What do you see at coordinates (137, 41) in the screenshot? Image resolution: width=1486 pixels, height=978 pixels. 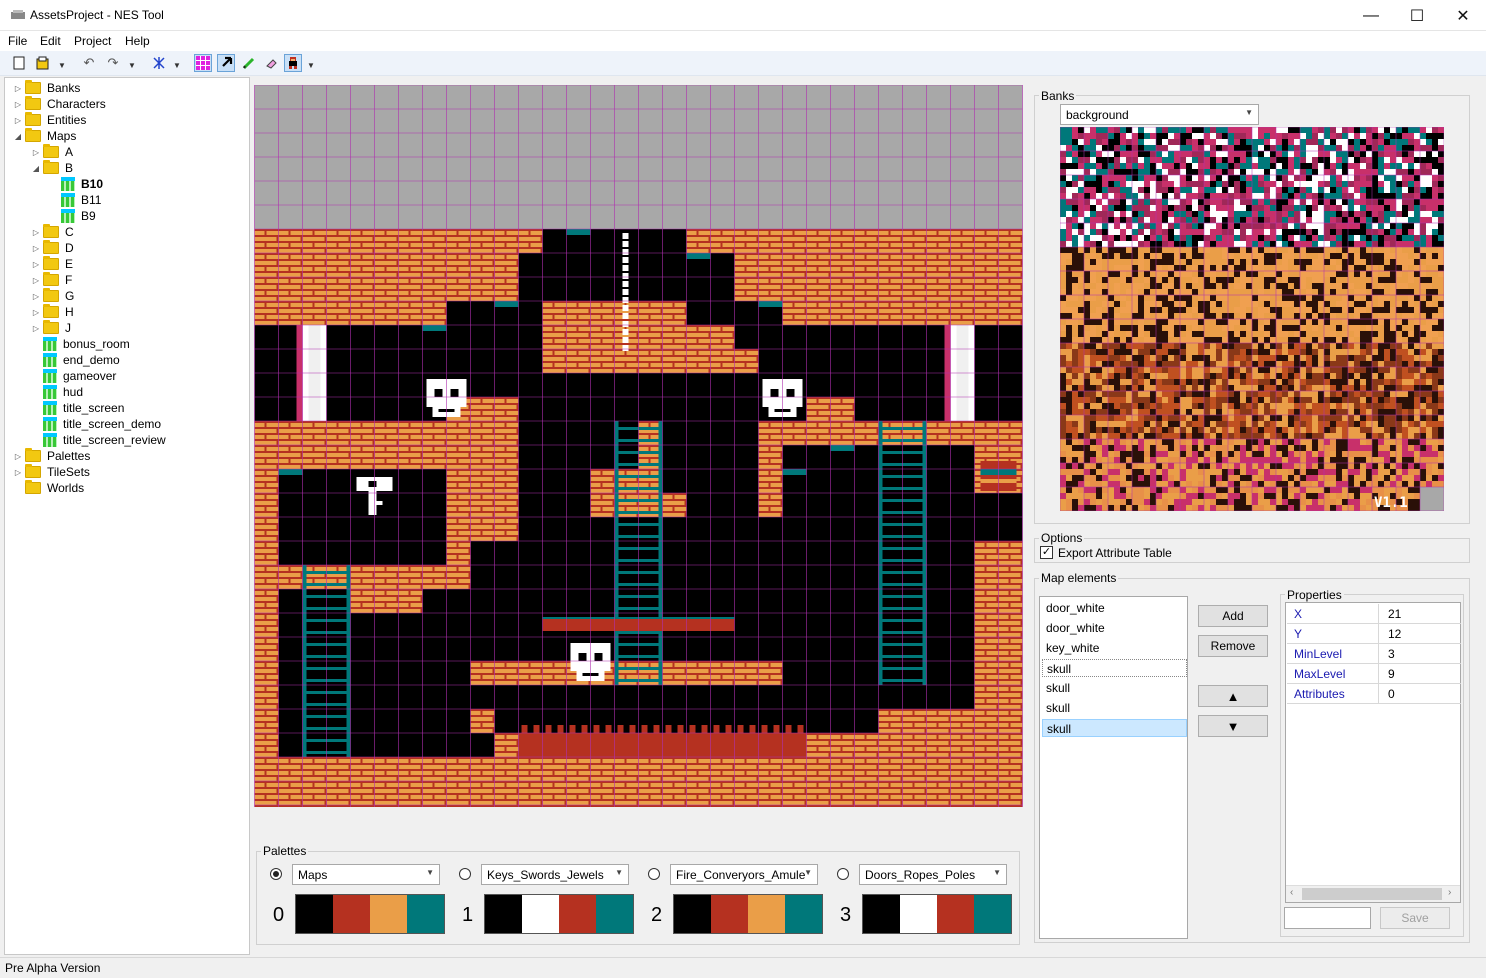 I see `menu-help: Help` at bounding box center [137, 41].